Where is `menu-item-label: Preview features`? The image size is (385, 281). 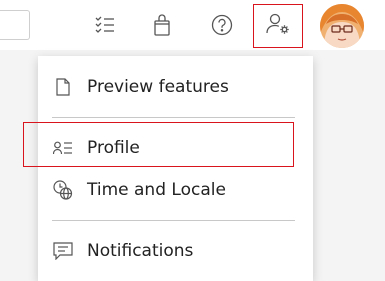 menu-item-label: Preview features is located at coordinates (158, 87).